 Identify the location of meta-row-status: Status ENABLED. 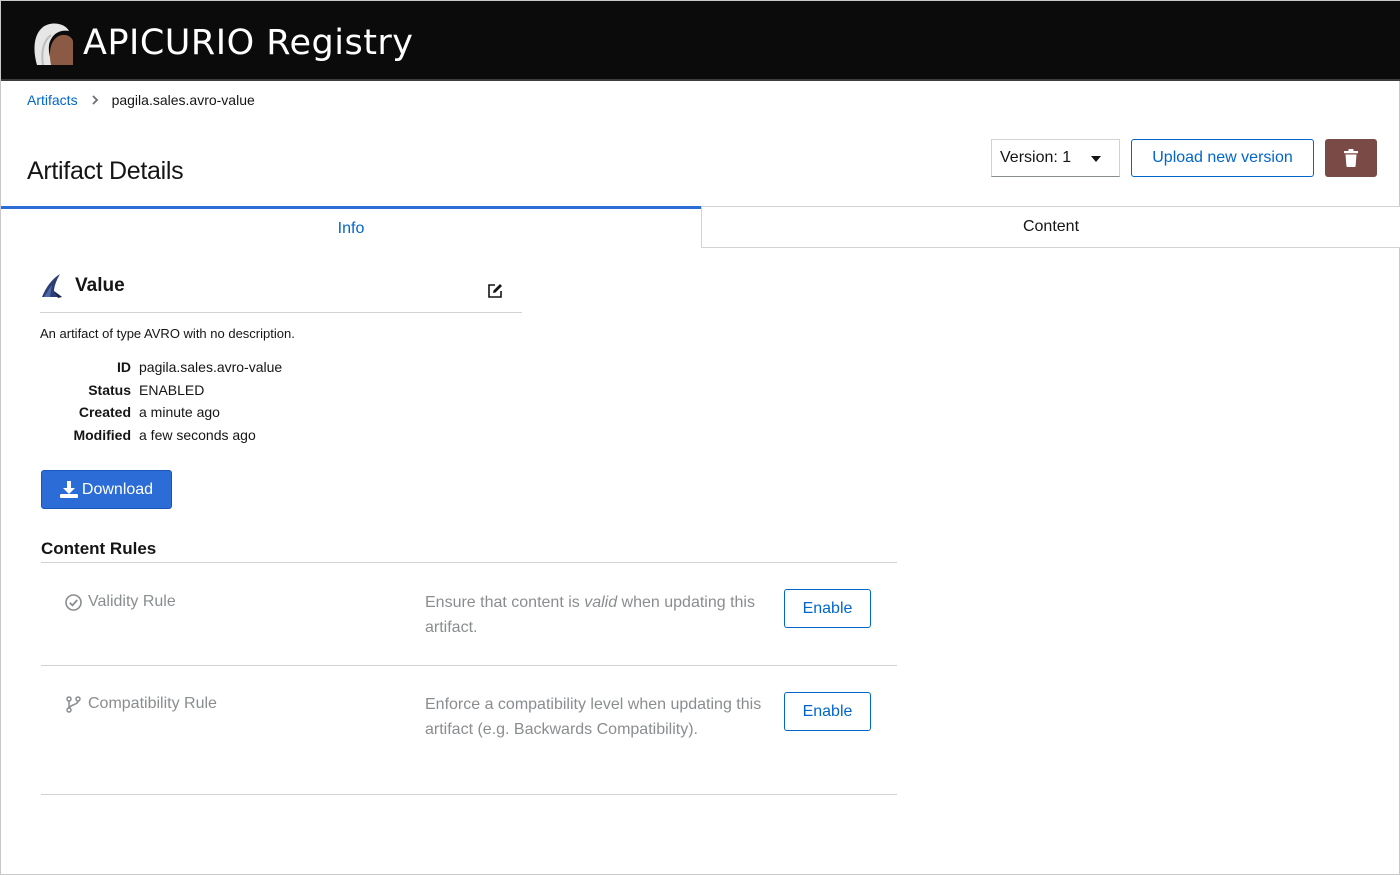
(161, 390).